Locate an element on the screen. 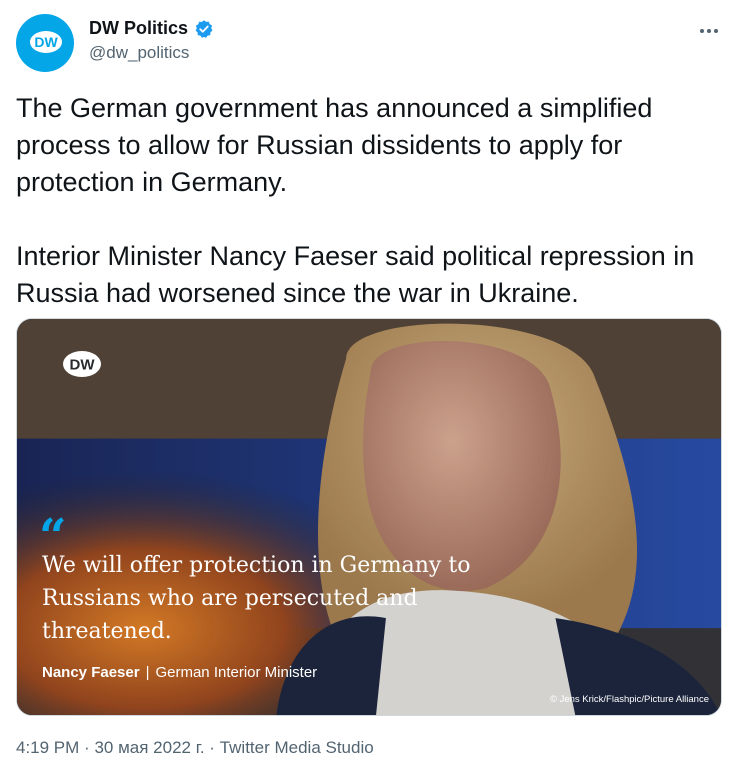  photo-credit: © Jens Krick/Flashpic/Picture Alliance is located at coordinates (629, 699).